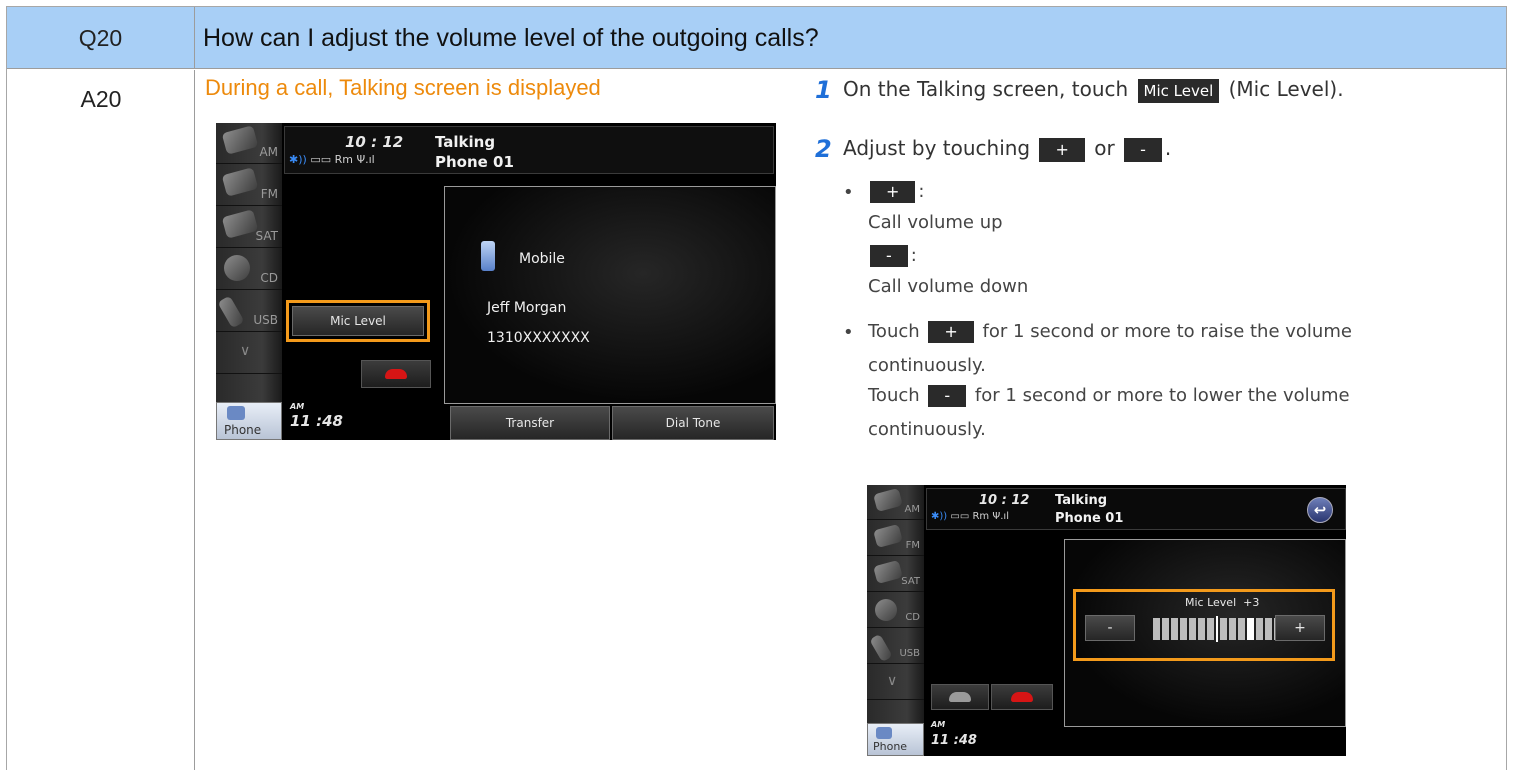 Image resolution: width=1514 pixels, height=770 pixels. Describe the element at coordinates (530, 423) in the screenshot. I see `transfer-button: Transfer` at that location.